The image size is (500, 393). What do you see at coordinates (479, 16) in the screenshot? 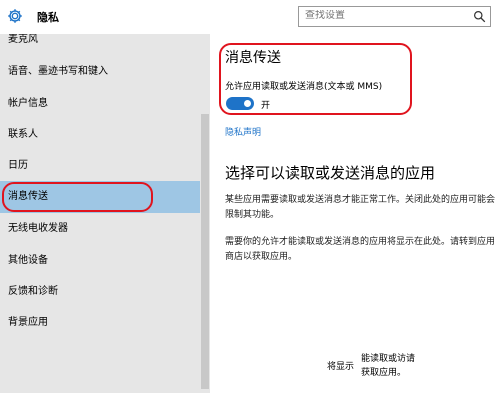
I see `search-icon` at bounding box center [479, 16].